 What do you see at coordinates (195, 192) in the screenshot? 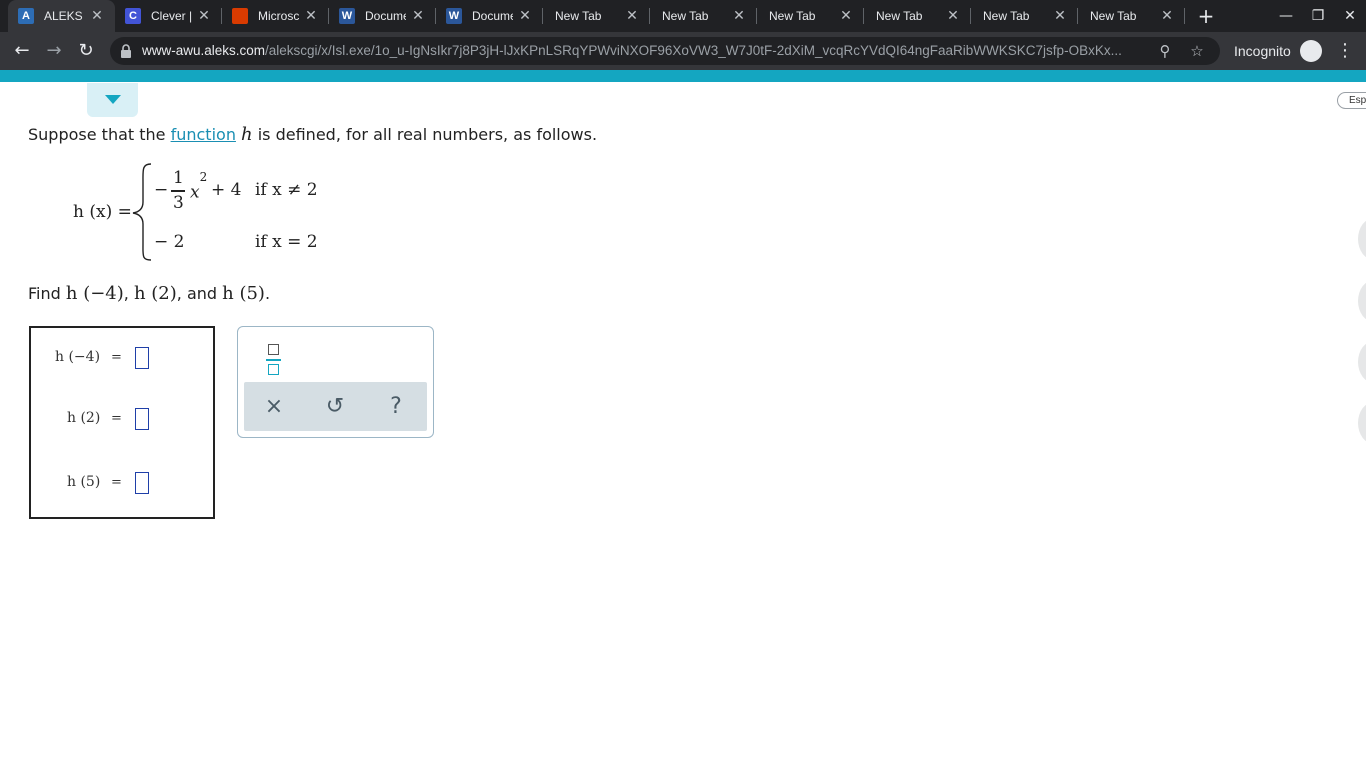
I see `row1-variable: x` at bounding box center [195, 192].